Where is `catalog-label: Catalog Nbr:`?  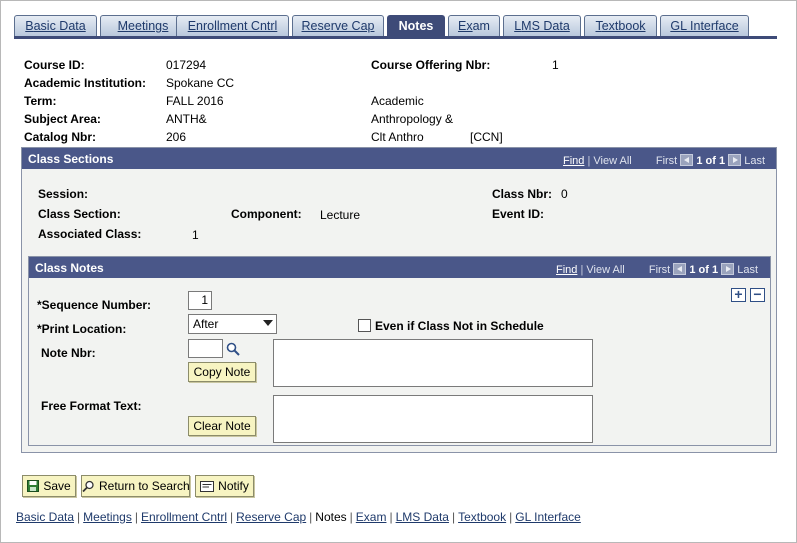 catalog-label: Catalog Nbr: is located at coordinates (60, 137).